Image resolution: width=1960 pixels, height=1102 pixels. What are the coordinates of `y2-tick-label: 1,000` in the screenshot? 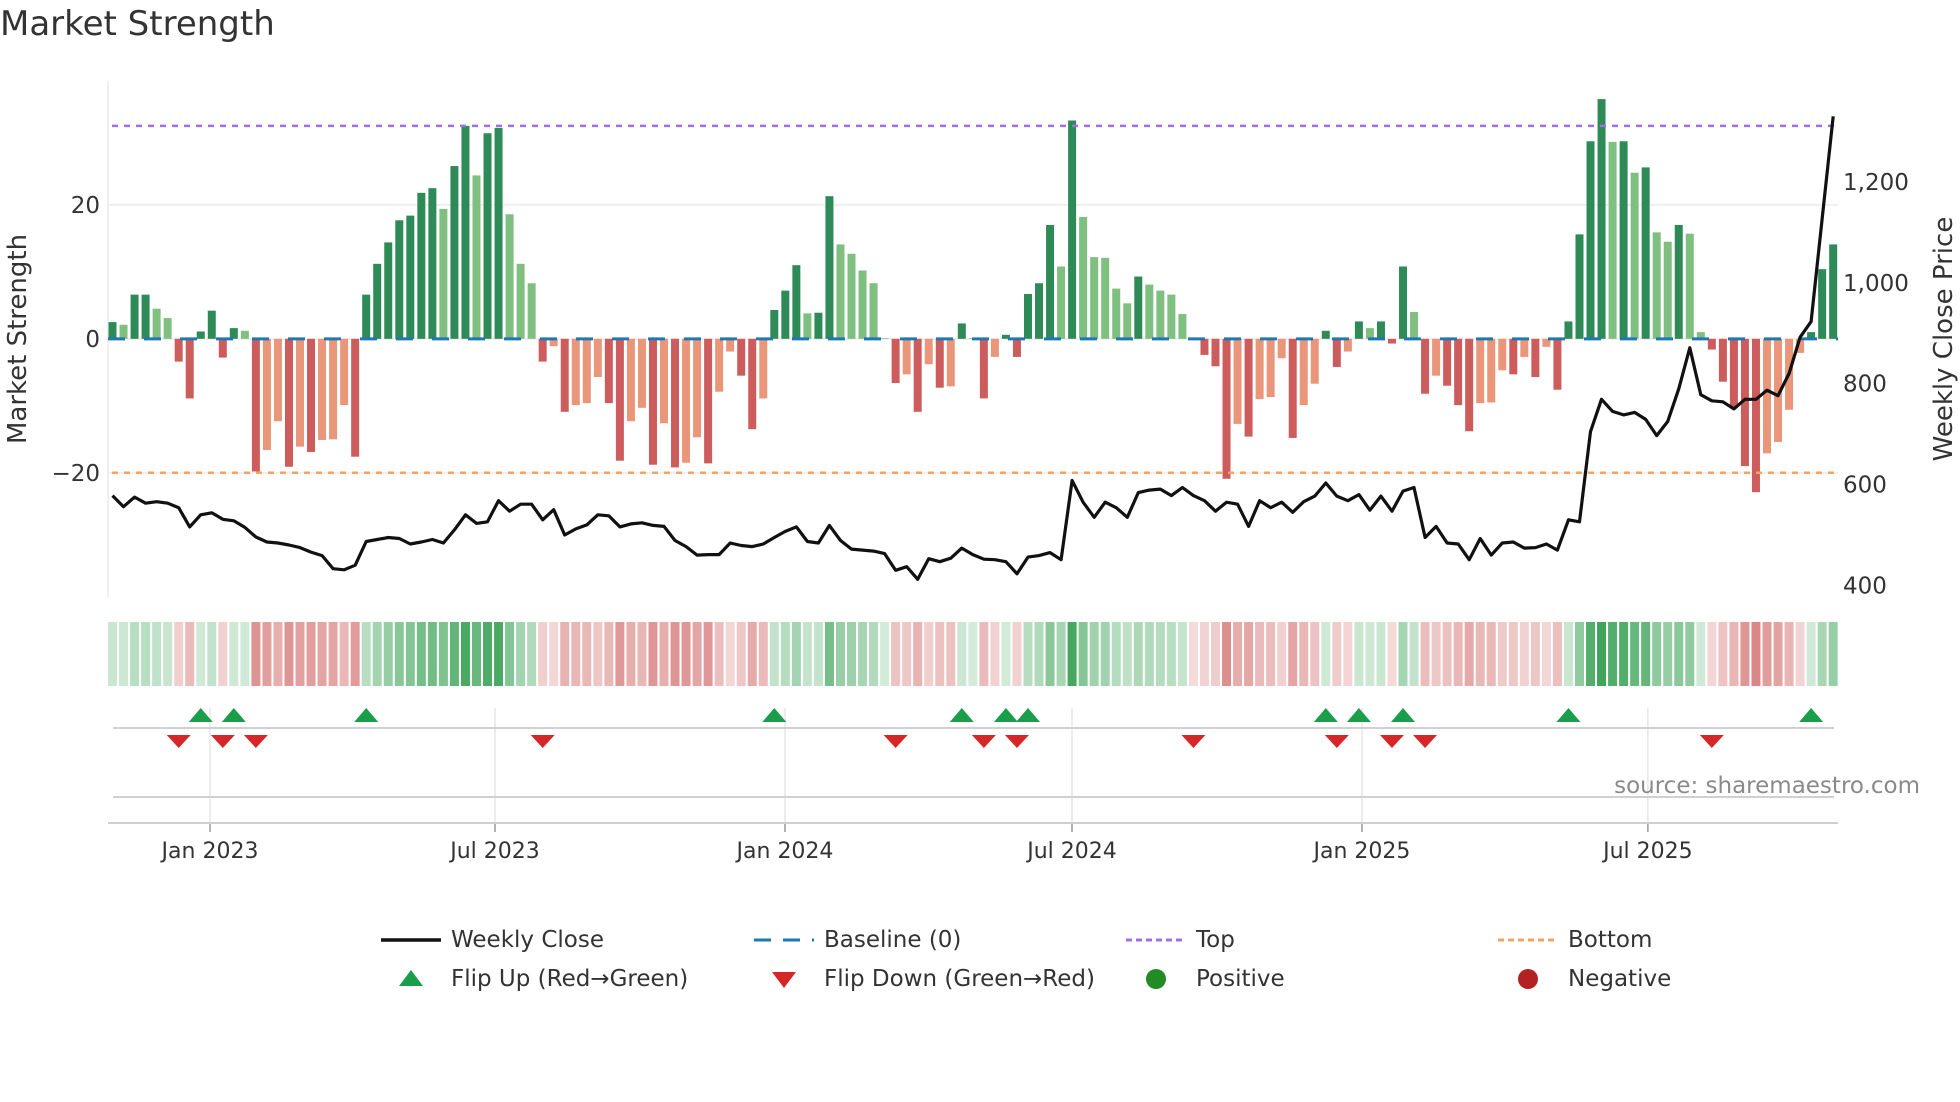 It's located at (1876, 284).